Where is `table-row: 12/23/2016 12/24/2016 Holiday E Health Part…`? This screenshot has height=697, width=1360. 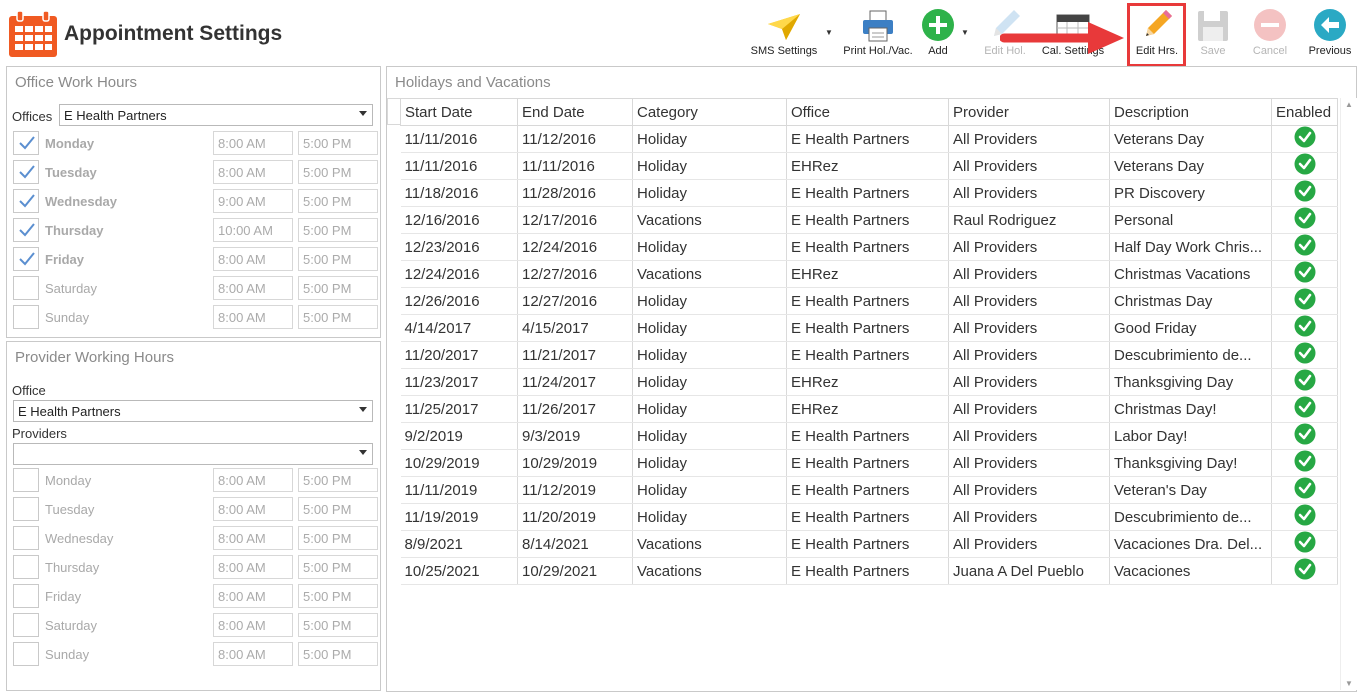 table-row: 12/23/2016 12/24/2016 Holiday E Health Part… is located at coordinates (869, 247).